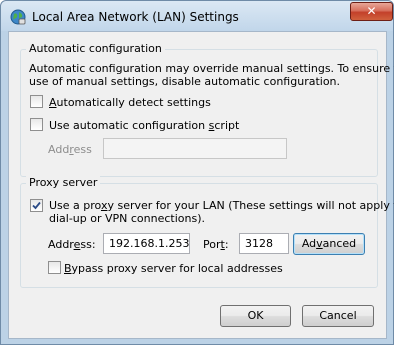  I want to click on proxy-server-title: Proxy server, so click(63, 182).